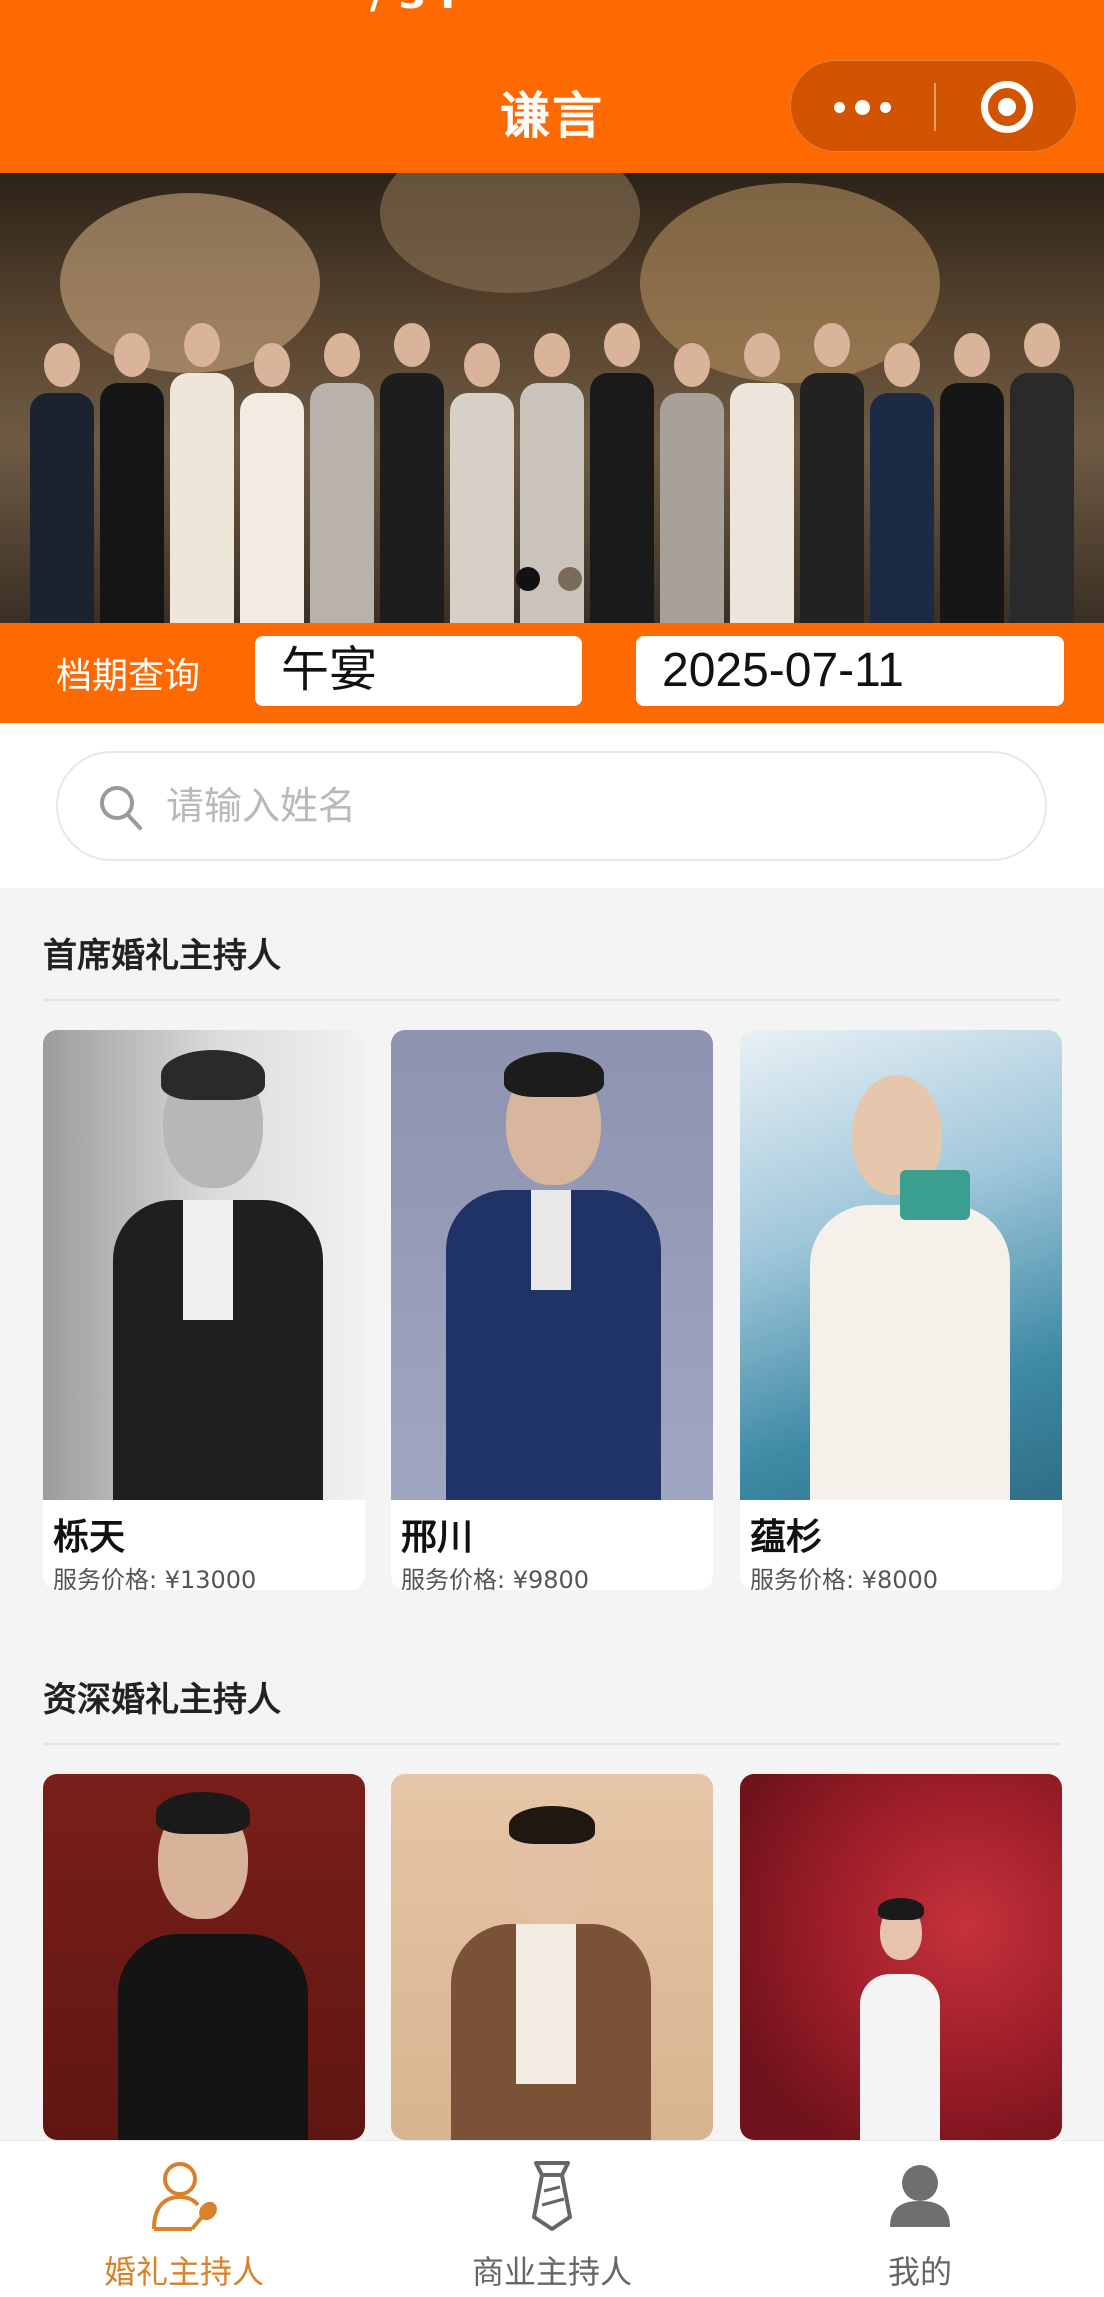  I want to click on tab-business-hosts: 商业主持人, so click(552, 2219).